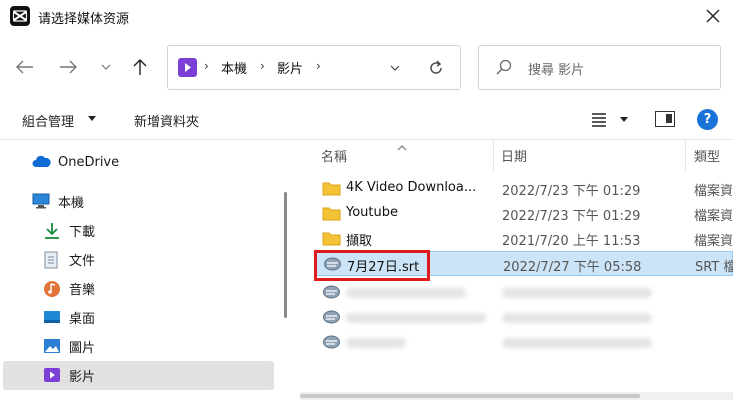 The height and width of the screenshot is (400, 733). Describe the element at coordinates (234, 67) in the screenshot. I see `breadcrumb-this-pc: 本機` at that location.